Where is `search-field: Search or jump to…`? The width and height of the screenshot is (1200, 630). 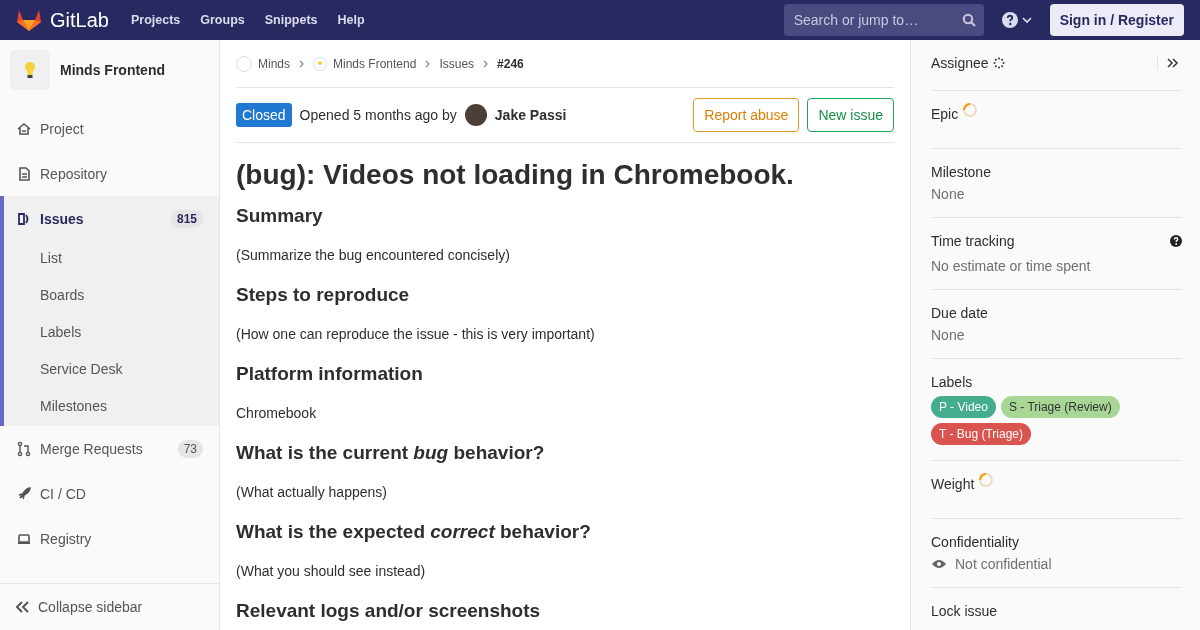 search-field: Search or jump to… is located at coordinates (883, 20).